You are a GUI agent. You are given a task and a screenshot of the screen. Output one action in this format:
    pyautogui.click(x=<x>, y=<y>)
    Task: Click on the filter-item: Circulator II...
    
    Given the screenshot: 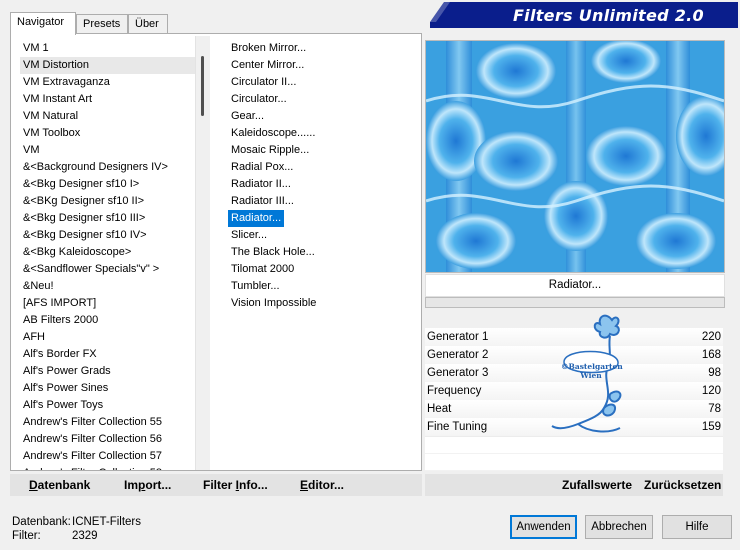 What is the action you would take?
    pyautogui.click(x=323, y=82)
    